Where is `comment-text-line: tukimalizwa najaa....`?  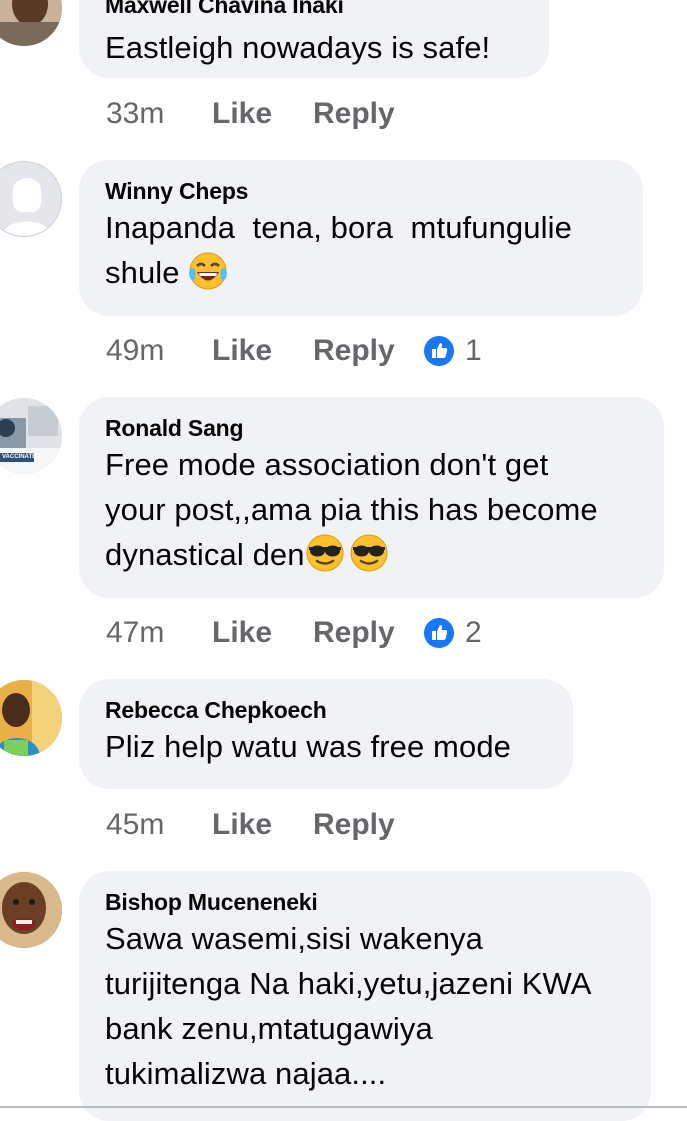
comment-text-line: tukimalizwa najaa.... is located at coordinates (246, 1073).